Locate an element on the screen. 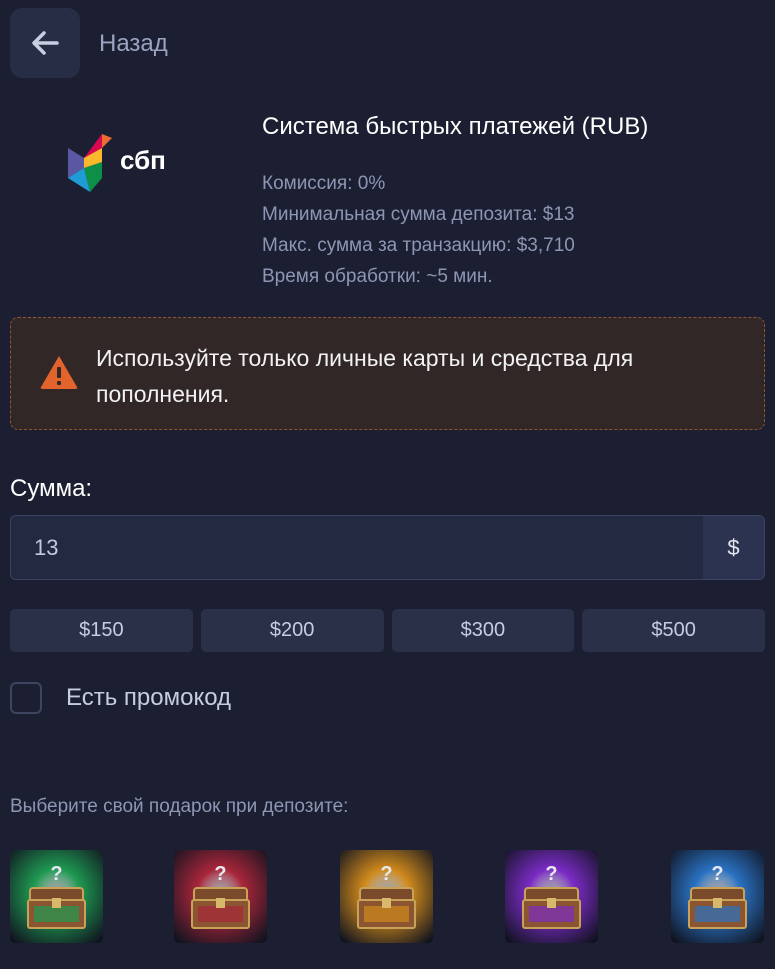 The height and width of the screenshot is (969, 775). amount-field: $ is located at coordinates (387, 547).